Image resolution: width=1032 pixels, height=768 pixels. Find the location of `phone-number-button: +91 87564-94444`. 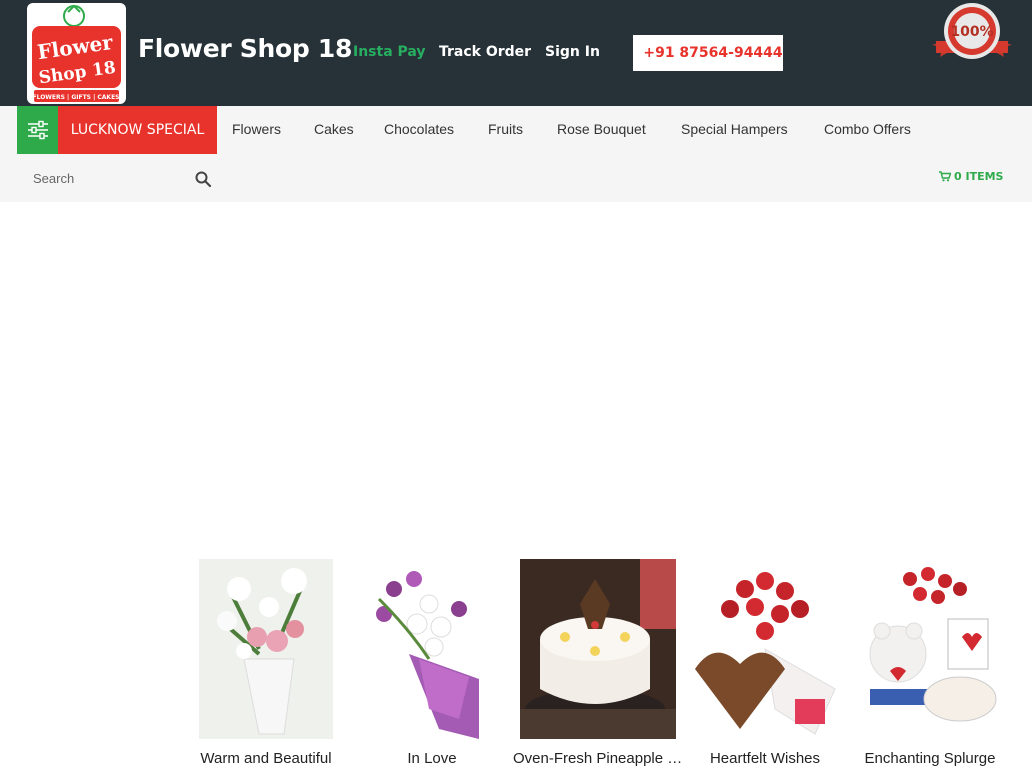

phone-number-button: +91 87564-94444 is located at coordinates (708, 53).